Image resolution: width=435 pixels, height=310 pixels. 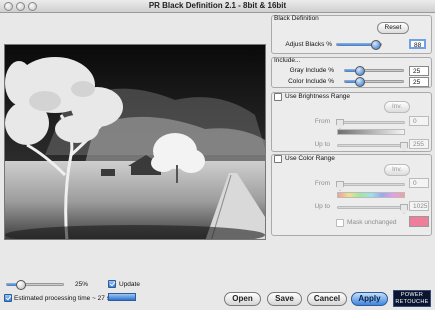 What do you see at coordinates (372, 222) in the screenshot?
I see `mask-unchanged-label: Mask unchanged` at bounding box center [372, 222].